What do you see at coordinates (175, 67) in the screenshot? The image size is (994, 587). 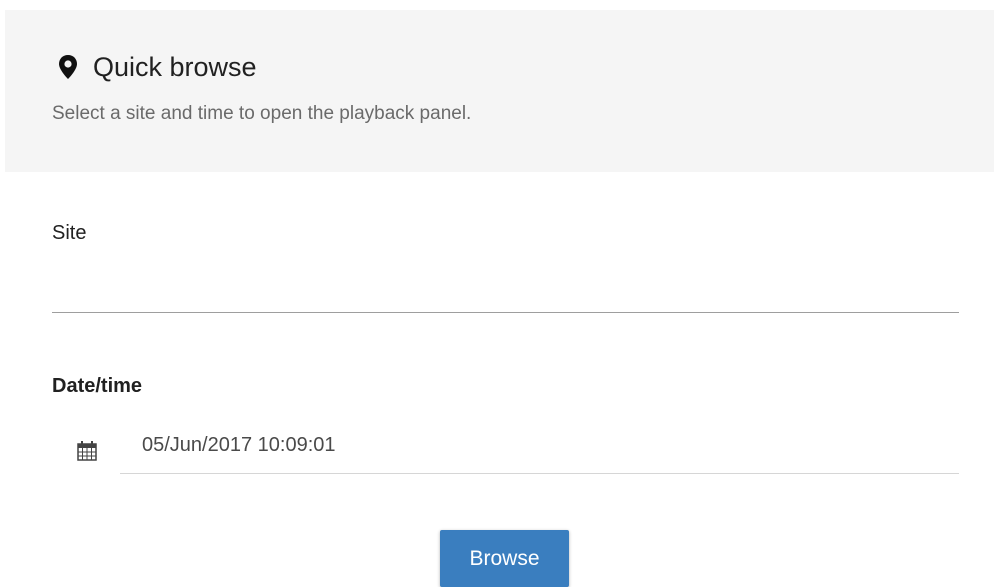 I see `page-title: Quick browse` at bounding box center [175, 67].